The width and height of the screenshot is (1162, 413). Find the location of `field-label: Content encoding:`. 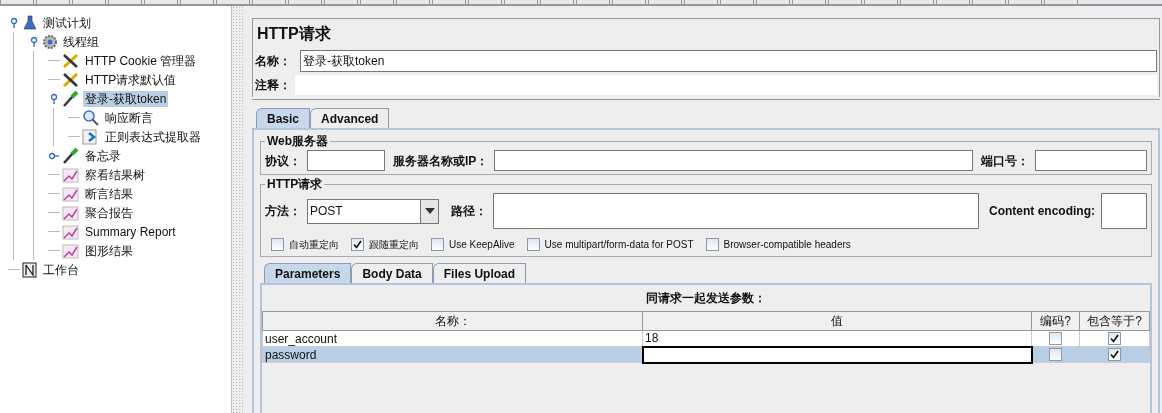

field-label: Content encoding: is located at coordinates (1042, 211).